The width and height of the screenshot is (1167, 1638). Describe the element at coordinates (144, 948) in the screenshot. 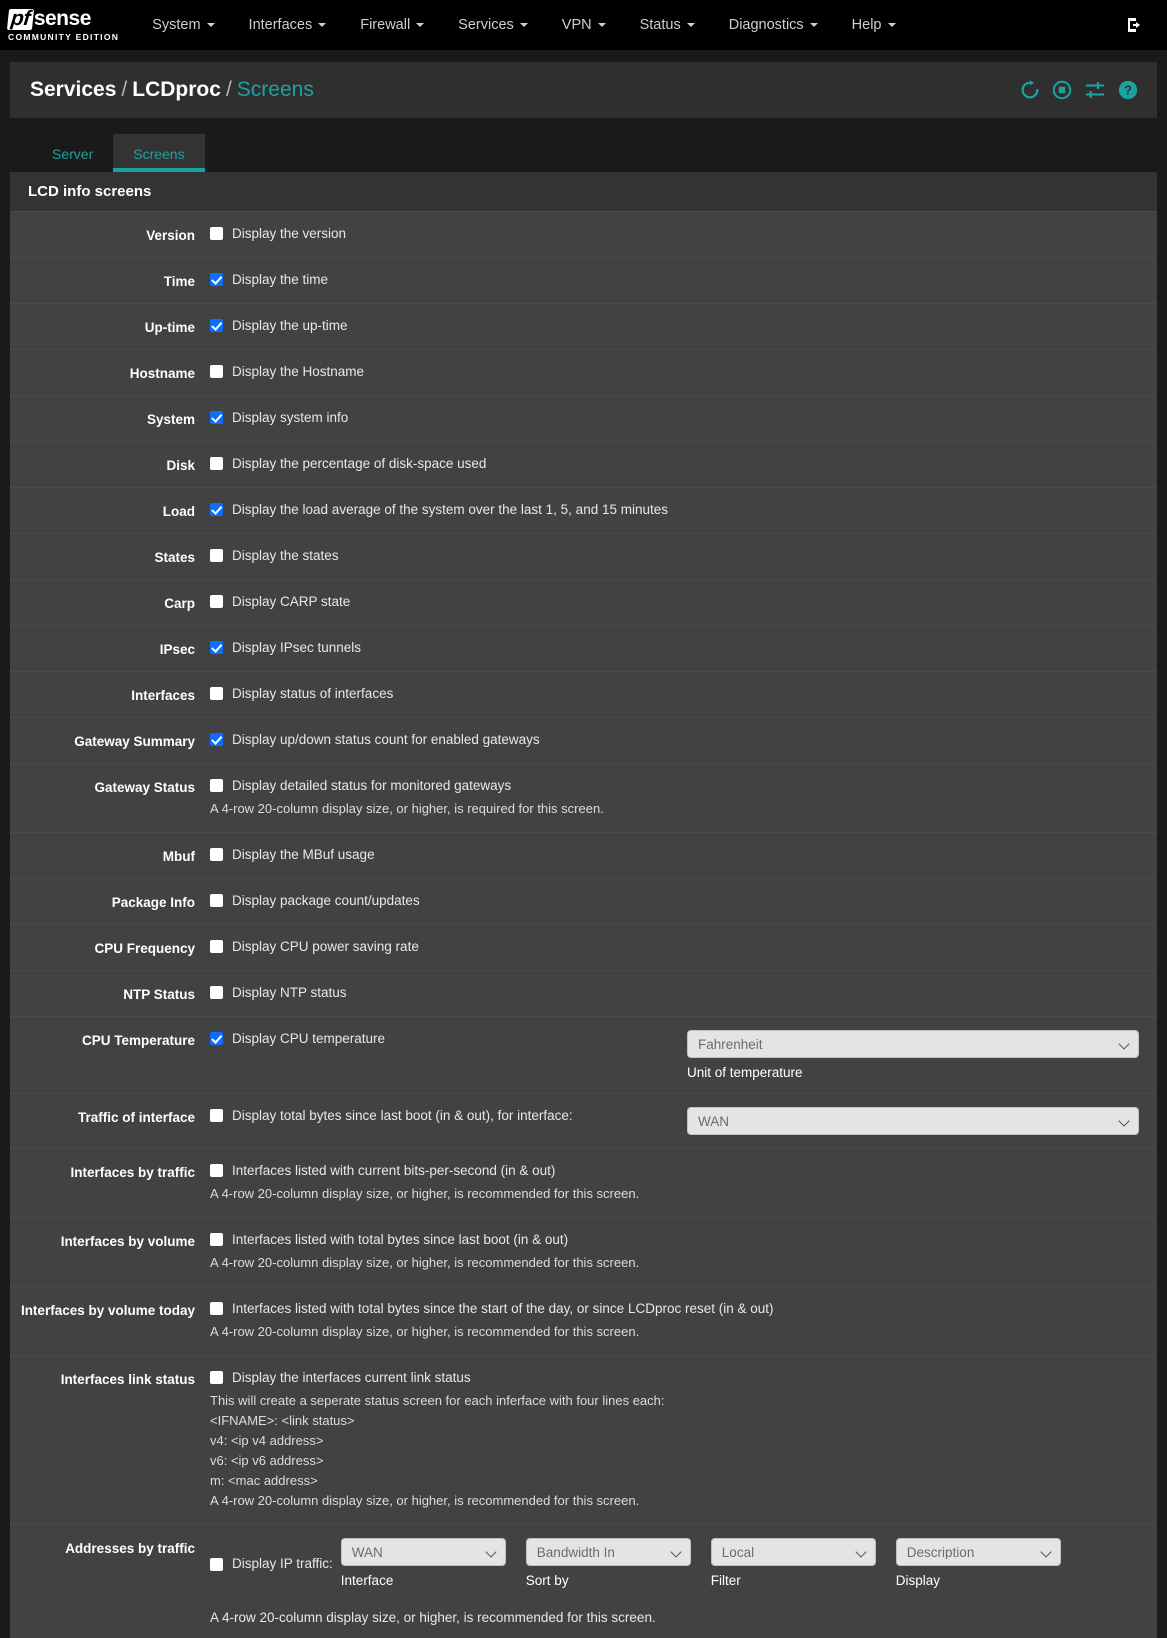

I see `row-label: CPU Frequency` at that location.